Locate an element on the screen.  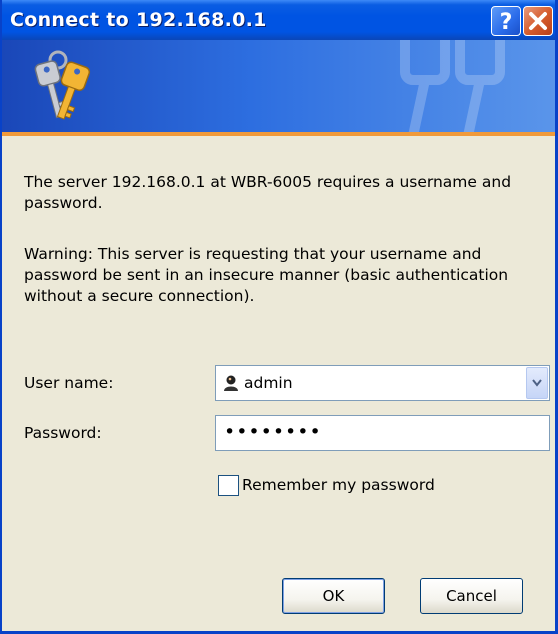
user-icon is located at coordinates (231, 383).